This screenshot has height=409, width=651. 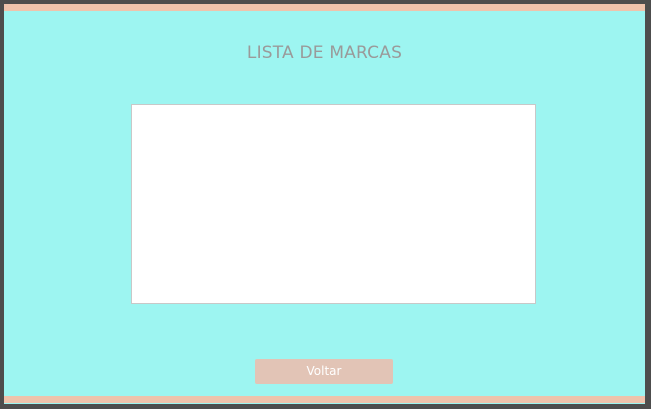 What do you see at coordinates (324, 7) in the screenshot?
I see `top-accent-stripe` at bounding box center [324, 7].